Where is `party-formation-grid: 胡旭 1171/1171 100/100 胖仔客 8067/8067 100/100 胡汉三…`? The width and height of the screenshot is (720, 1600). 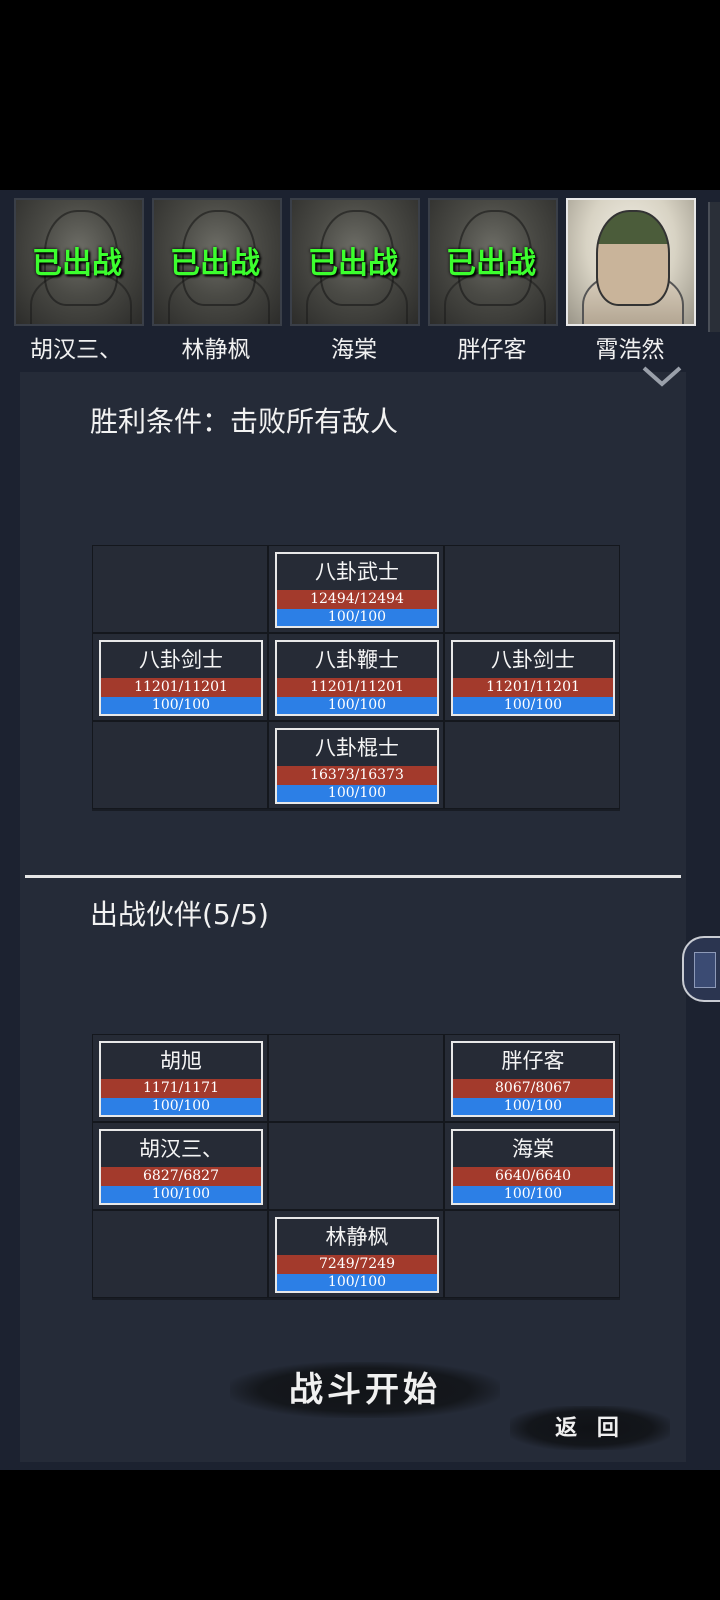 party-formation-grid: 胡旭 1171/1171 100/100 胖仔客 8067/8067 100/100 胡汉三… is located at coordinates (356, 1167).